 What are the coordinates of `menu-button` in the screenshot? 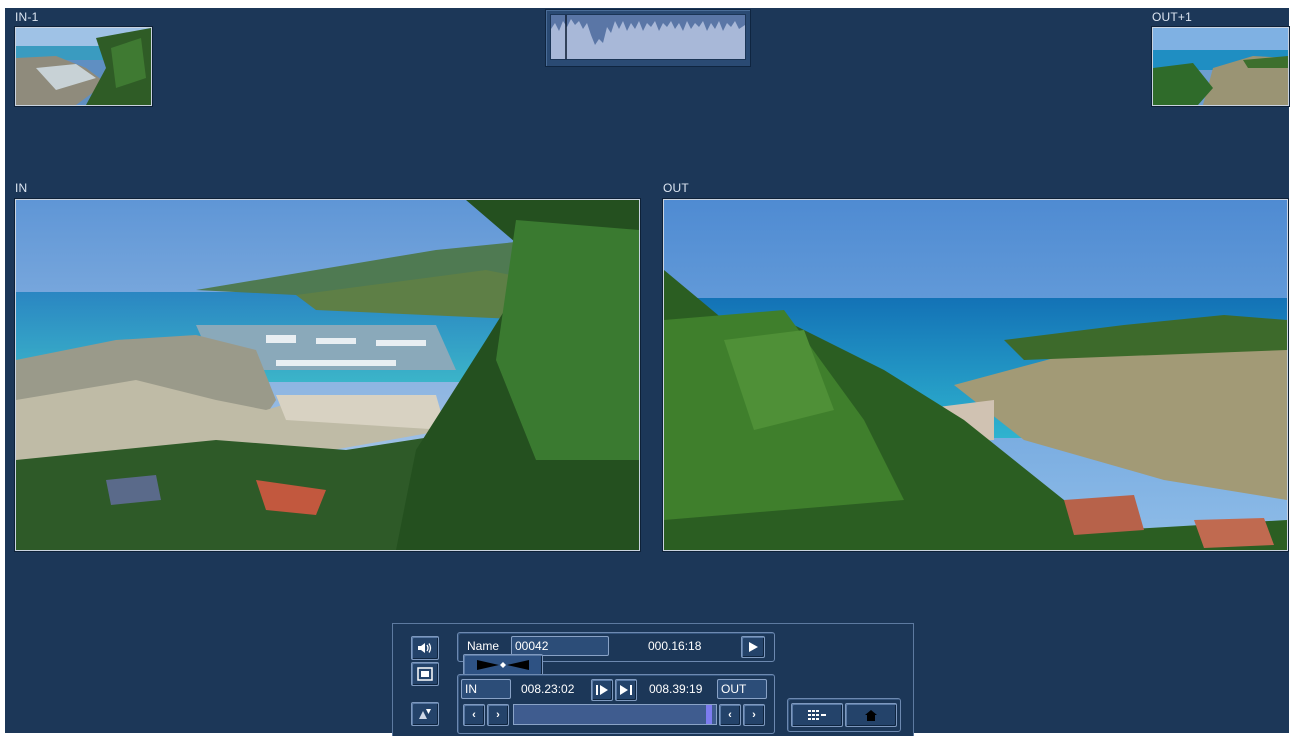 It's located at (817, 715).